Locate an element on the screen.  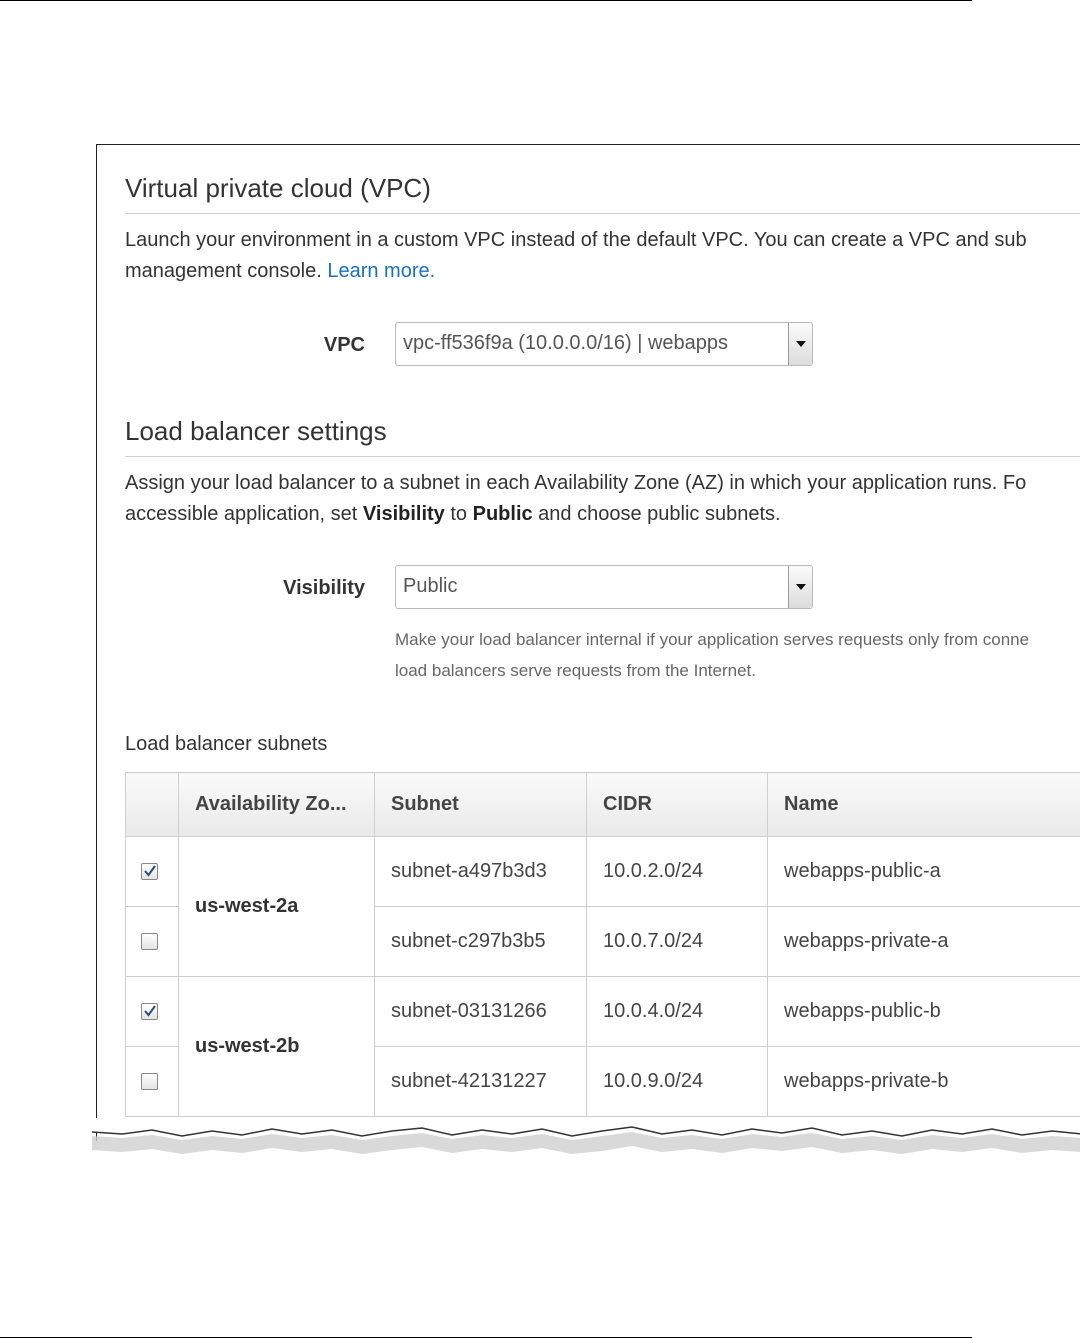
vpc-select-value: vpc-ff536f9a (10.0.0.0/16) | webapps is located at coordinates (566, 343).